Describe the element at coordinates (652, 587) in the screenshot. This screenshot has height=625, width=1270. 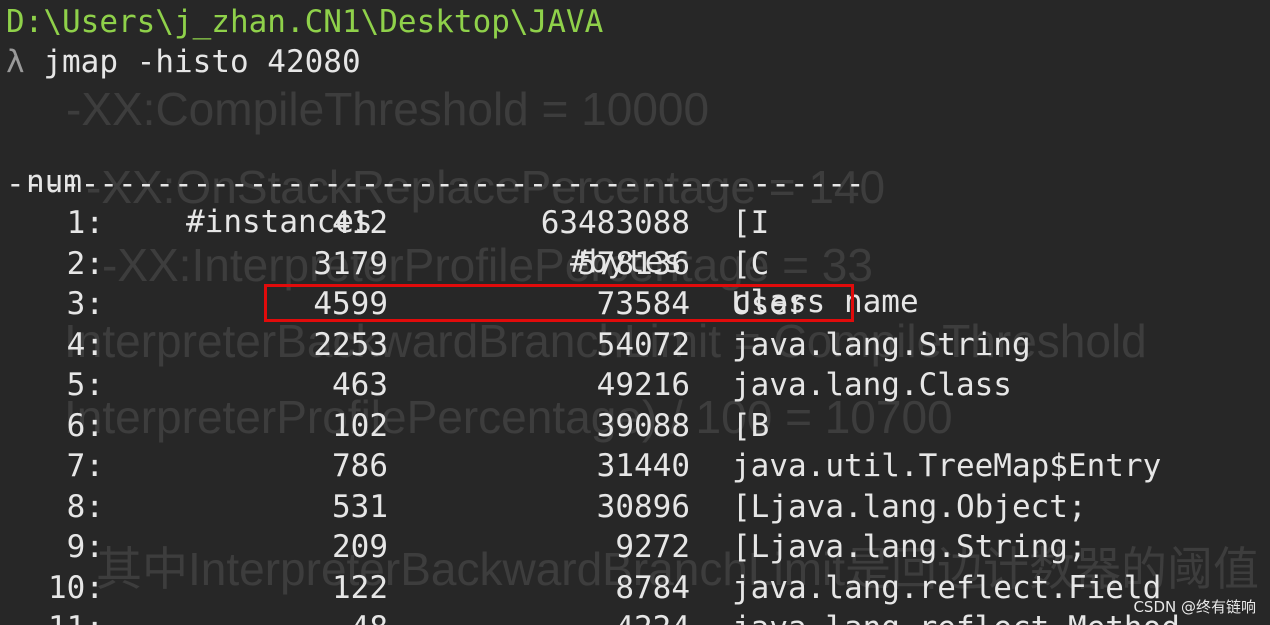
I see `row-bytes: 8784` at that location.